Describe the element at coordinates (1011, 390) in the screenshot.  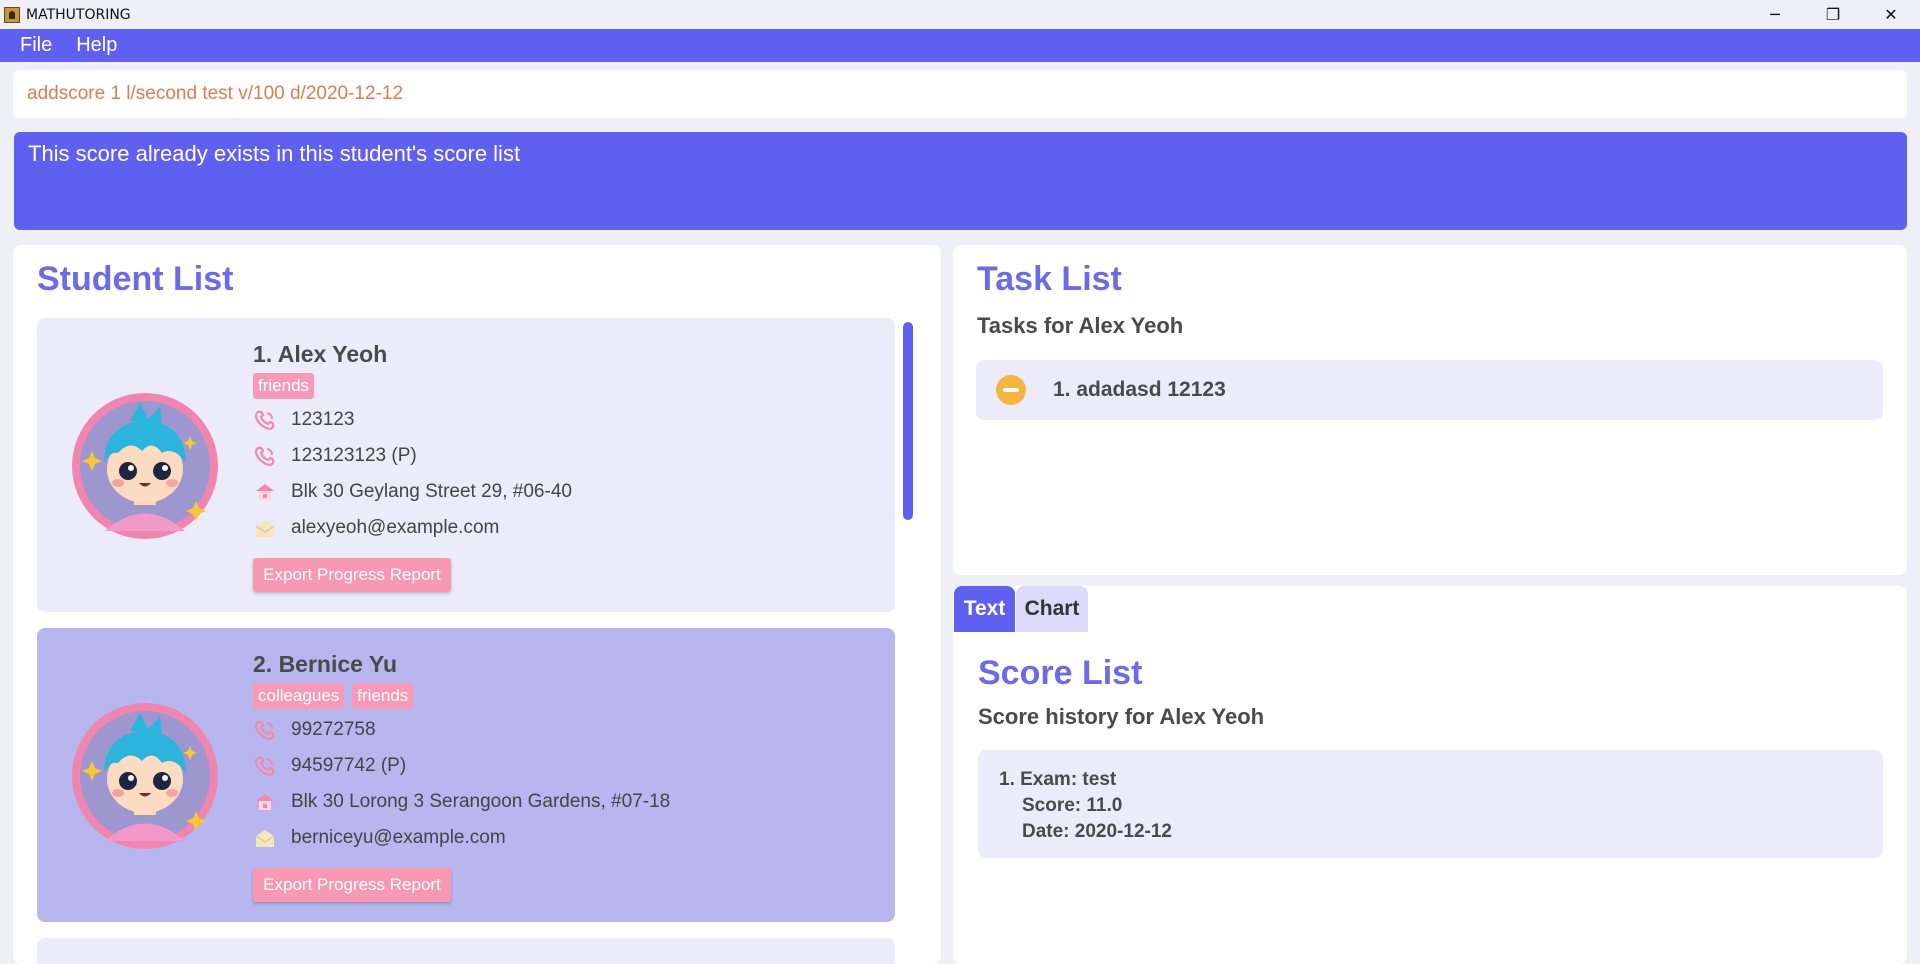
I see `in-progress-icon` at that location.